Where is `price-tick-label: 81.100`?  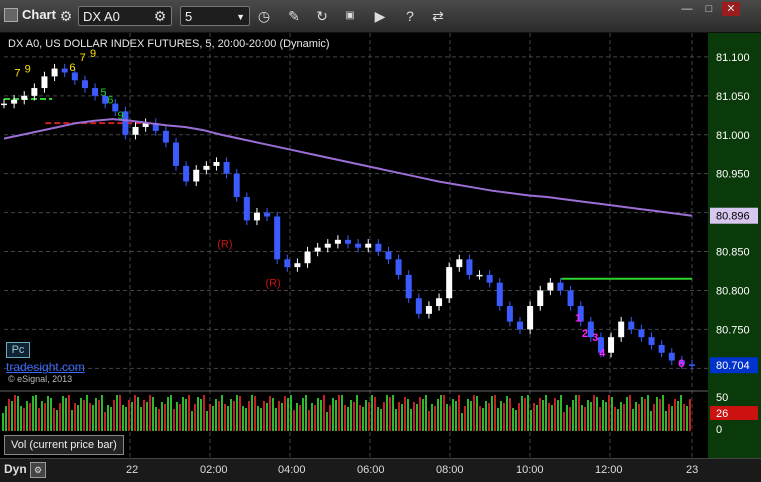
price-tick-label: 81.100 is located at coordinates (733, 58).